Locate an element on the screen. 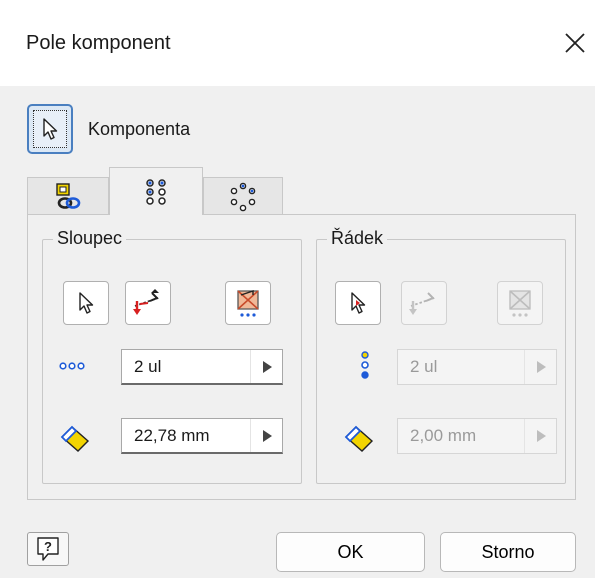 Image resolution: width=595 pixels, height=578 pixels. title-bar: Pole komponent is located at coordinates (297, 43).